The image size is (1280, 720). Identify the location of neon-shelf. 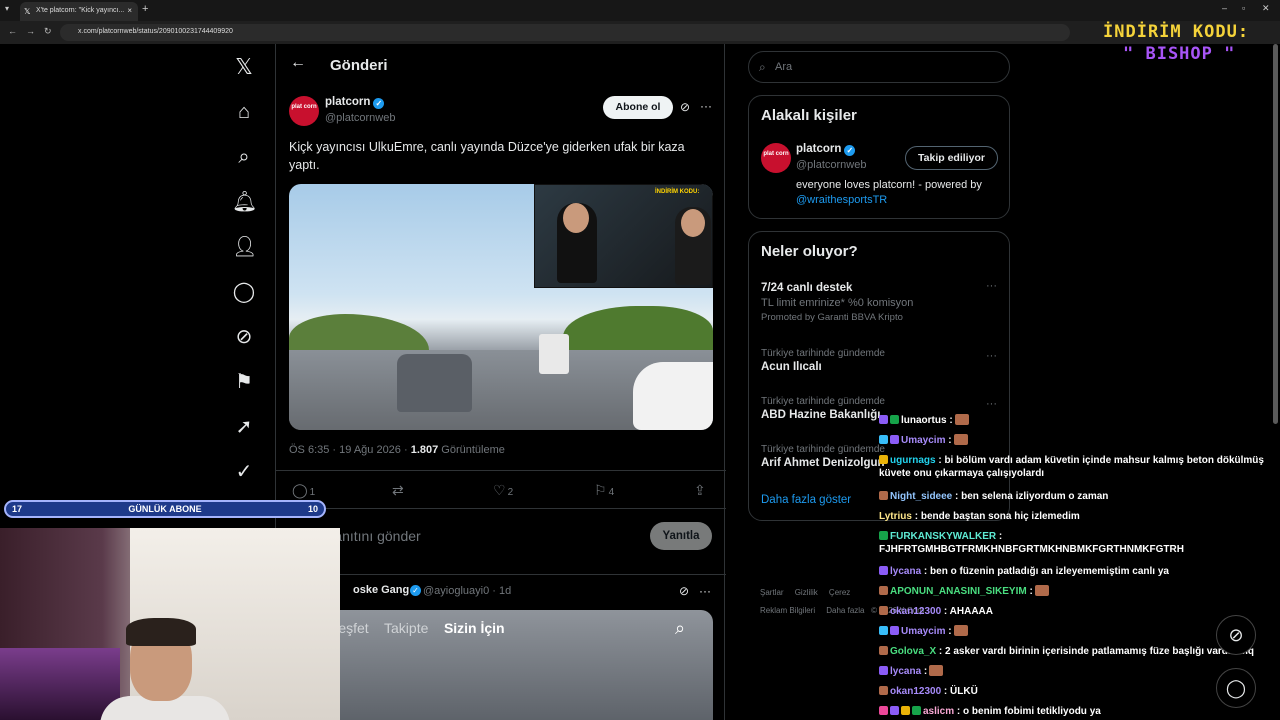
(60, 684).